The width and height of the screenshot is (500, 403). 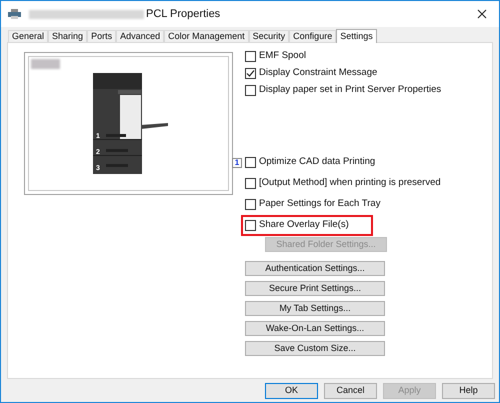 I want to click on dialog-button: Cancel, so click(x=350, y=391).